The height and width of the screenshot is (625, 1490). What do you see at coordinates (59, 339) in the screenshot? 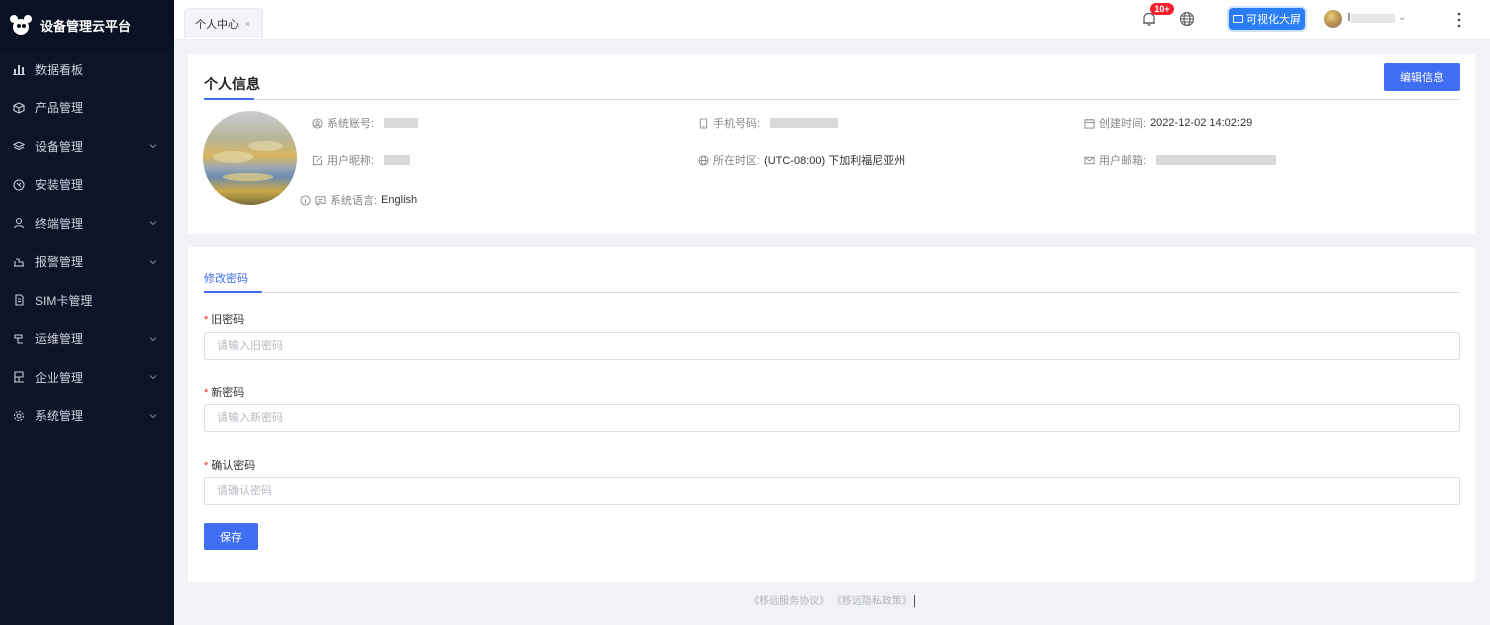
I see `sidebar-item-label: 运维管理` at bounding box center [59, 339].